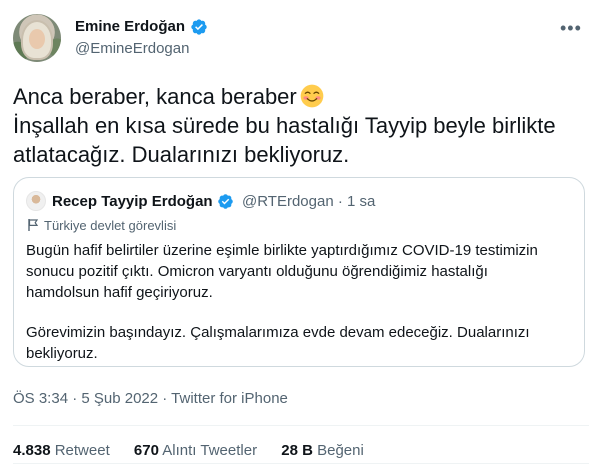 This screenshot has height=466, width=602. What do you see at coordinates (32, 450) in the screenshot?
I see `retweet-count: 4.838` at bounding box center [32, 450].